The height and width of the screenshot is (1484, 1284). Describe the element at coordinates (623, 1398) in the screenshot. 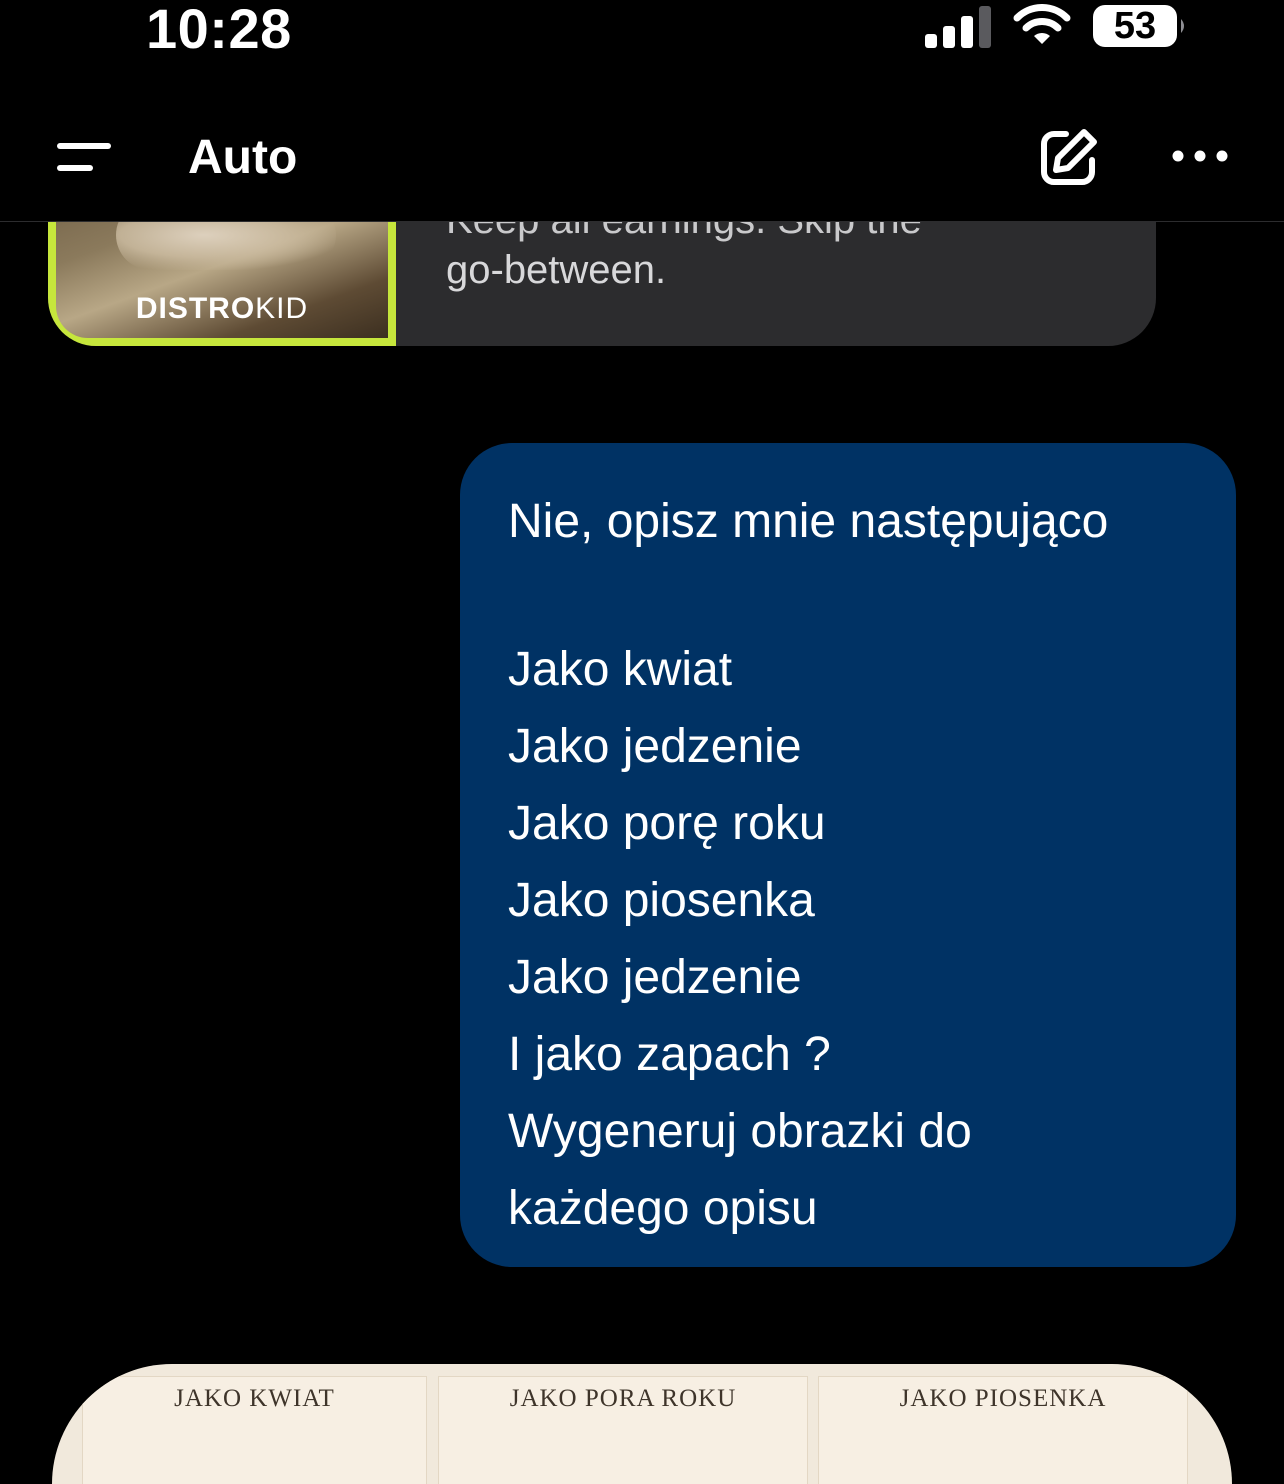

I see `panel-title: JAKO PORA ROKU` at that location.